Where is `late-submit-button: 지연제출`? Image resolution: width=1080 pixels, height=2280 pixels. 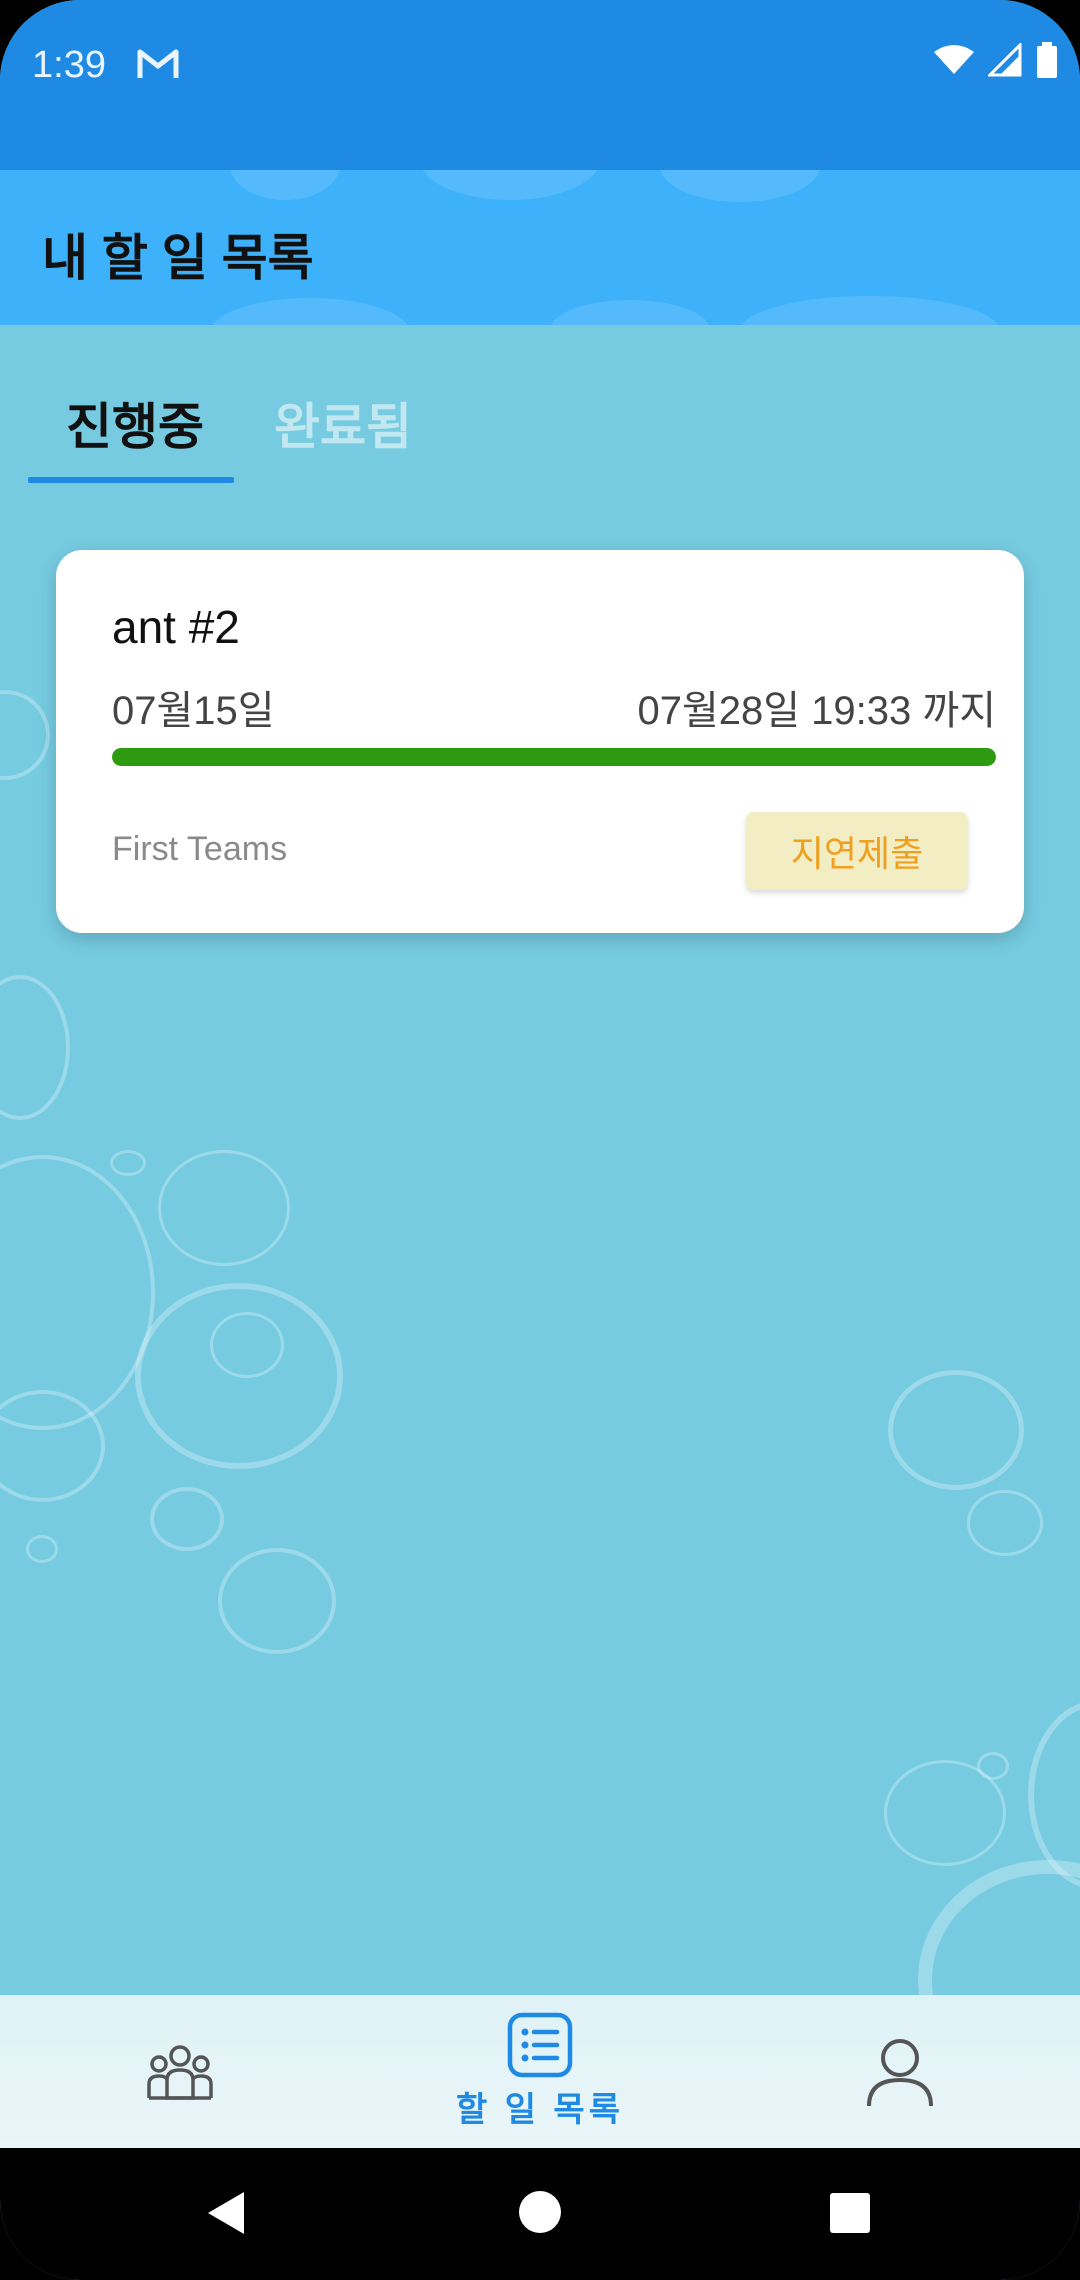 late-submit-button: 지연제출 is located at coordinates (857, 851).